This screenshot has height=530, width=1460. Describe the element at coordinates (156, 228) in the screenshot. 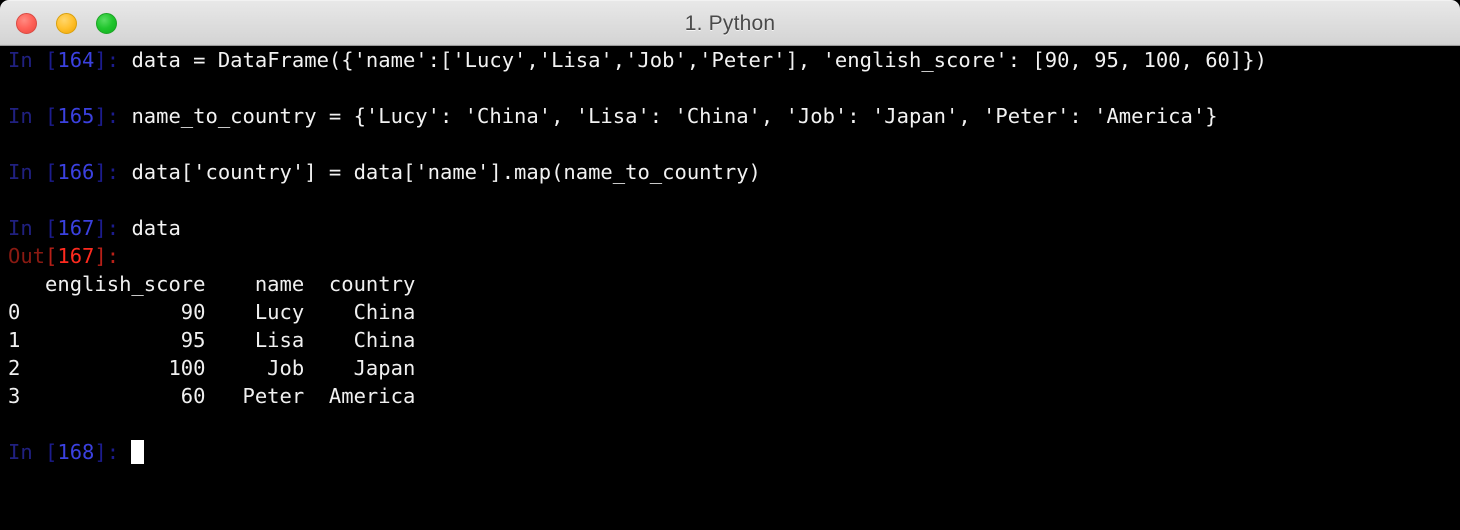

I see `terminal-code-text: data` at that location.